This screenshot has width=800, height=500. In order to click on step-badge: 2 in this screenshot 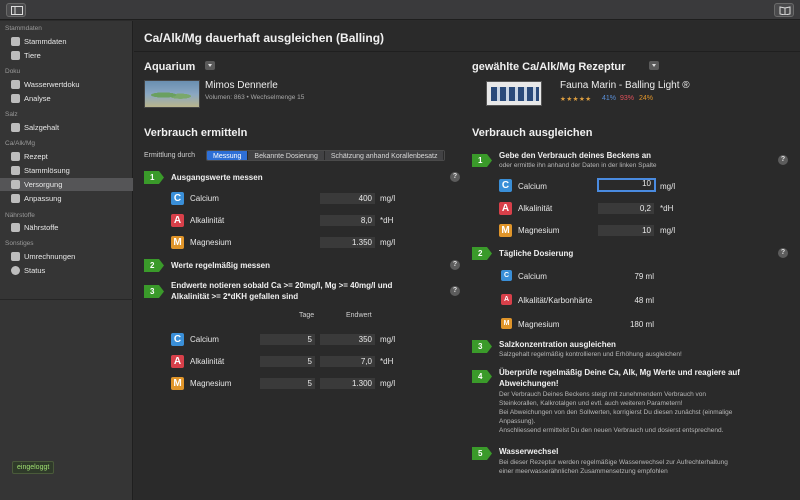, I will do `click(154, 265)`.